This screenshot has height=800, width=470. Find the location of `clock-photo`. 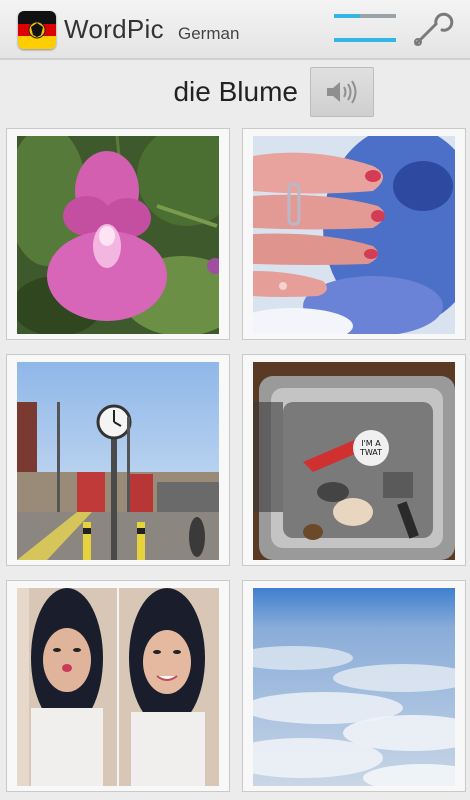

clock-photo is located at coordinates (118, 461).